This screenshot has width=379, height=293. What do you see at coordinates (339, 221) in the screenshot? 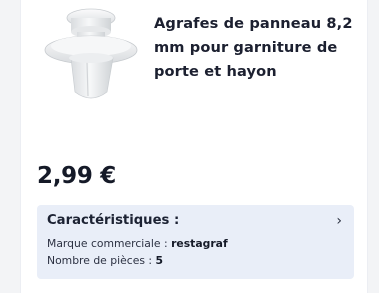
I see `chevron-right-icon: ›` at bounding box center [339, 221].